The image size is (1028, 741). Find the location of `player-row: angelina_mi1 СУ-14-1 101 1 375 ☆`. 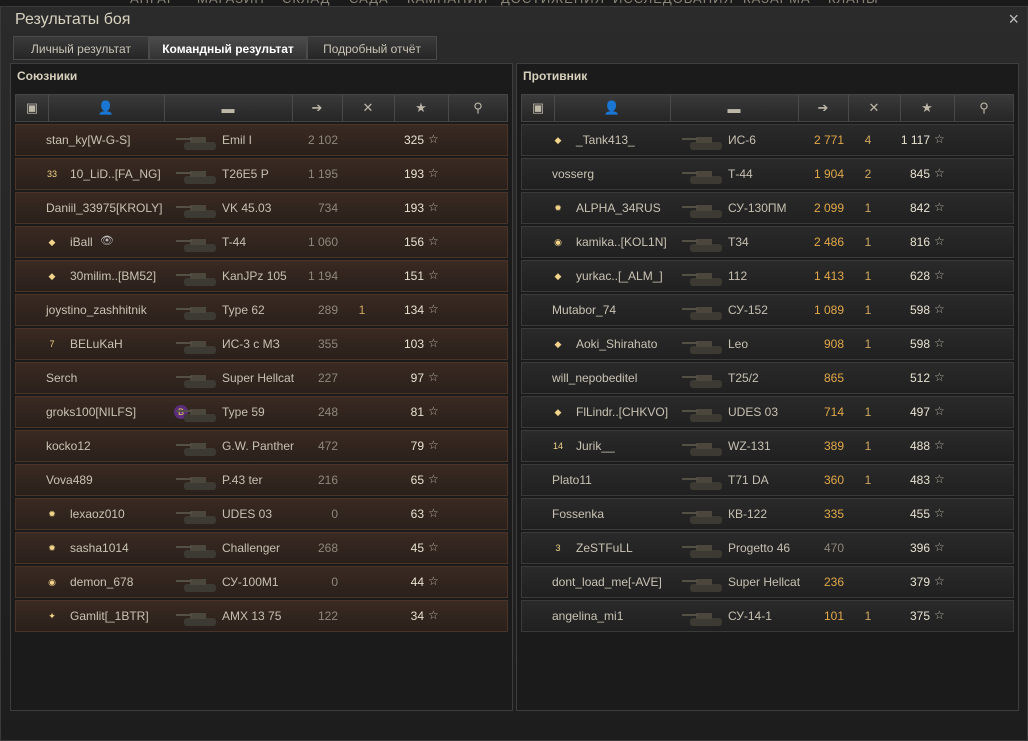

player-row: angelina_mi1 СУ-14-1 101 1 375 ☆ is located at coordinates (767, 616).